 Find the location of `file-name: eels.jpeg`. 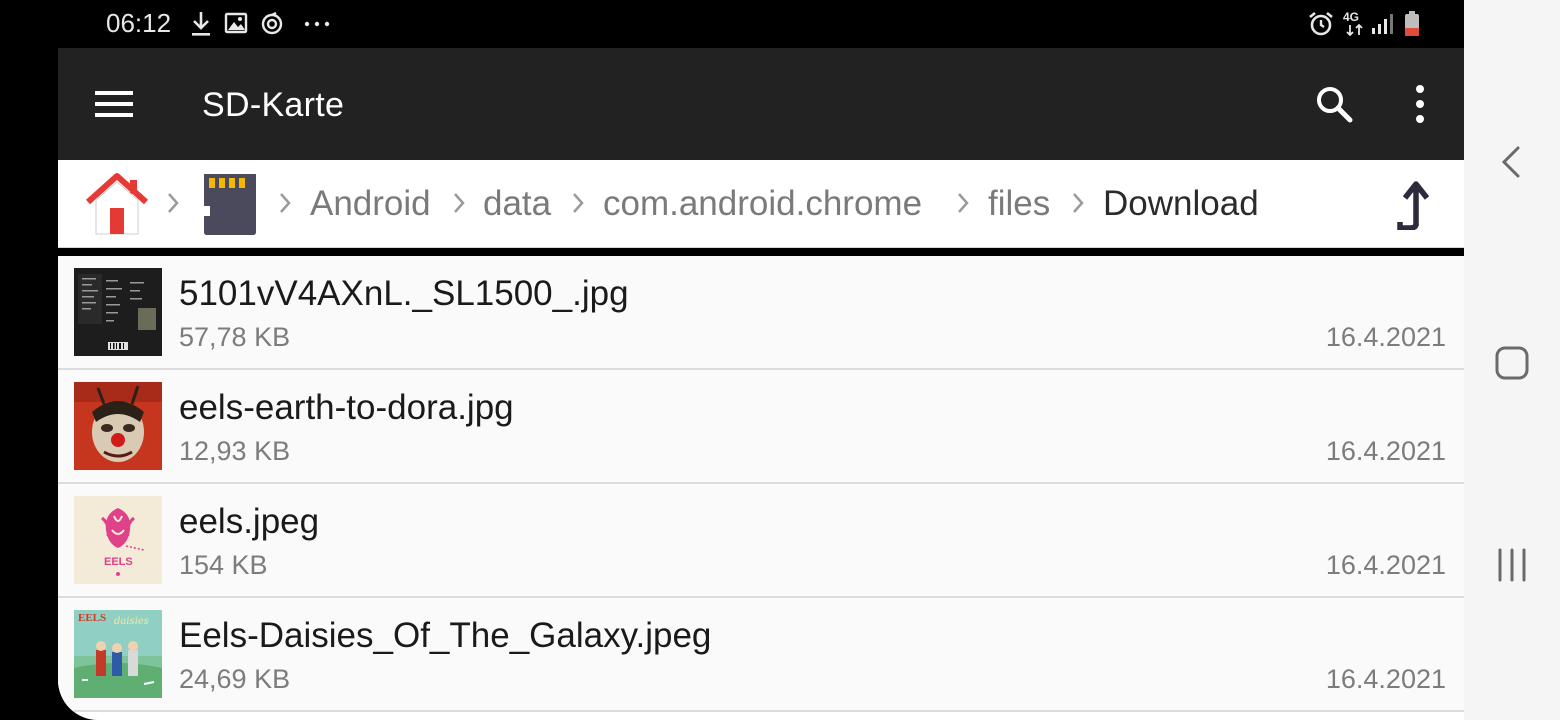

file-name: eels.jpeg is located at coordinates (249, 521).